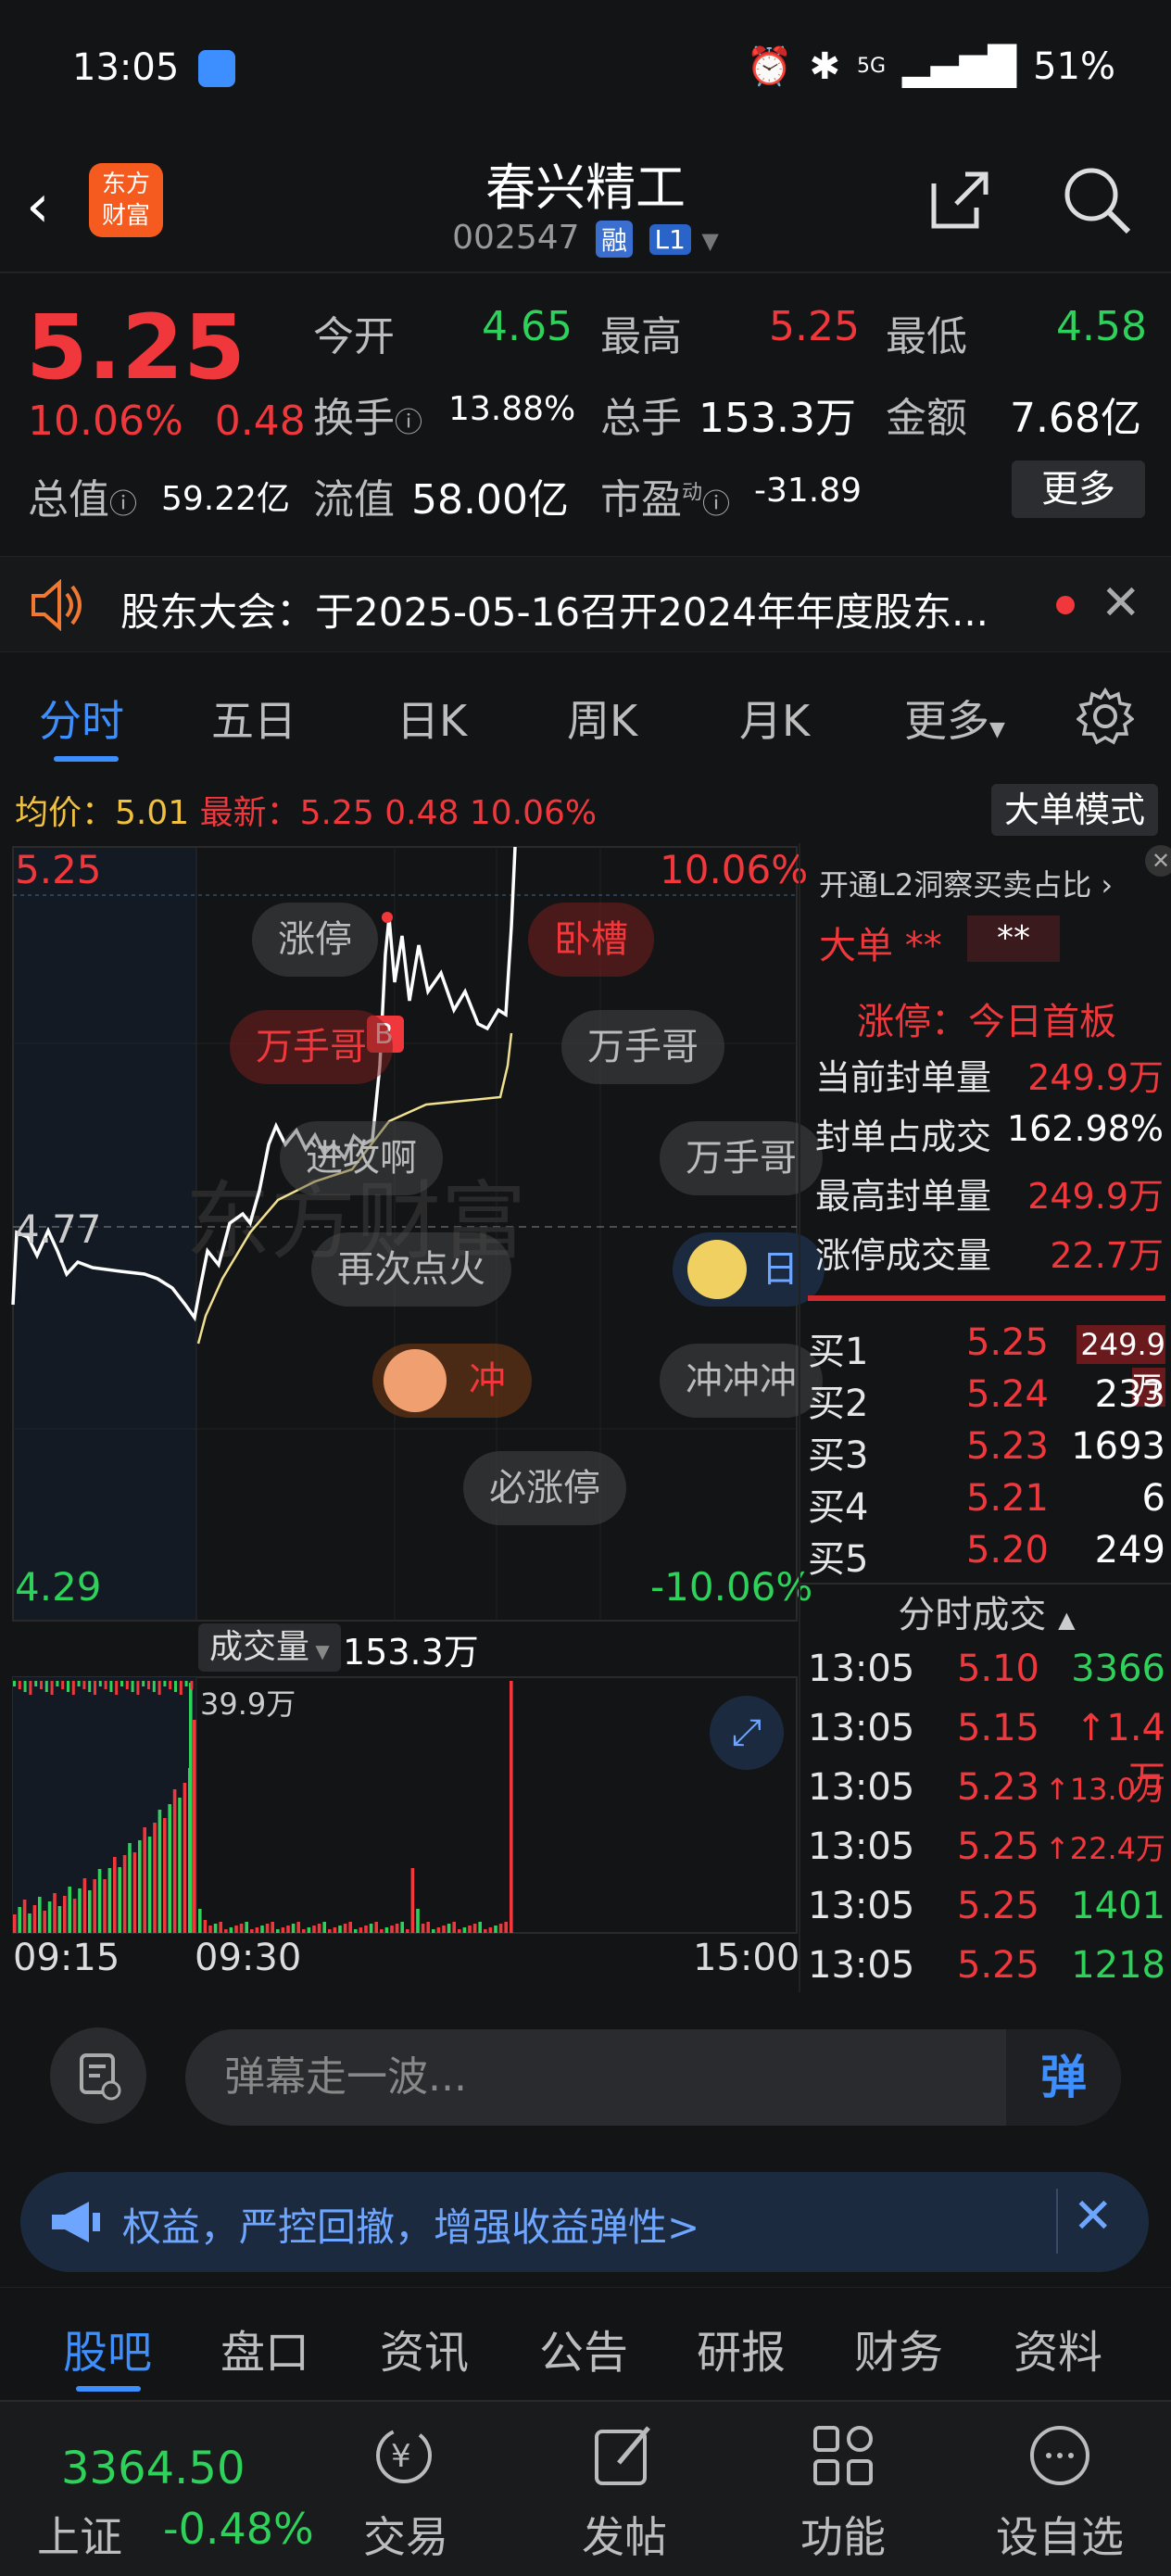 Image resolution: width=1171 pixels, height=2576 pixels. I want to click on nav-add-watchlist: 设自选, so click(1060, 2534).